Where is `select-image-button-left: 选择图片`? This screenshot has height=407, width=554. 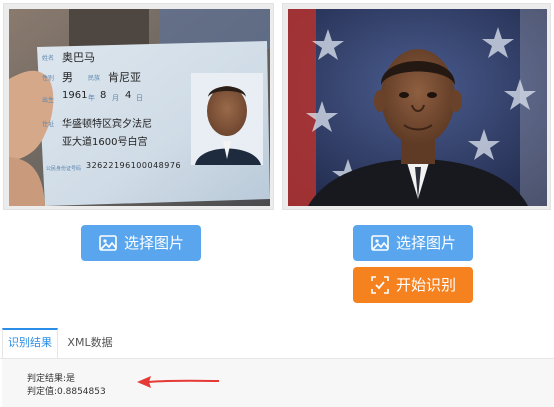 select-image-button-left: 选择图片 is located at coordinates (141, 243).